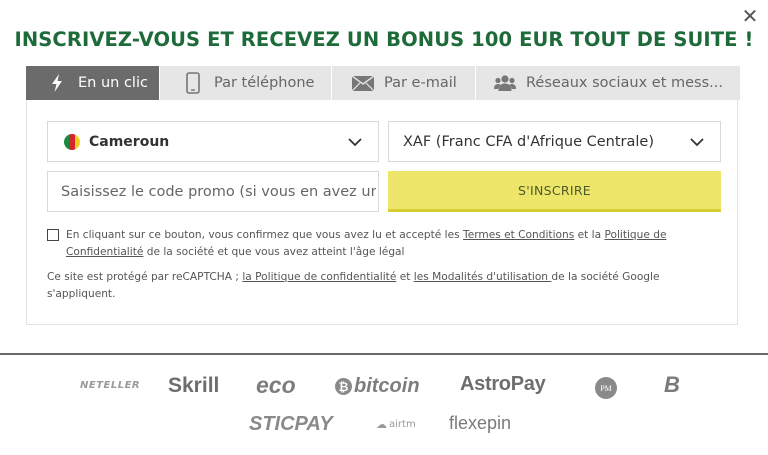 This screenshot has width=768, height=455. What do you see at coordinates (405, 277) in the screenshot?
I see `recaptcha-text-part: et` at bounding box center [405, 277].